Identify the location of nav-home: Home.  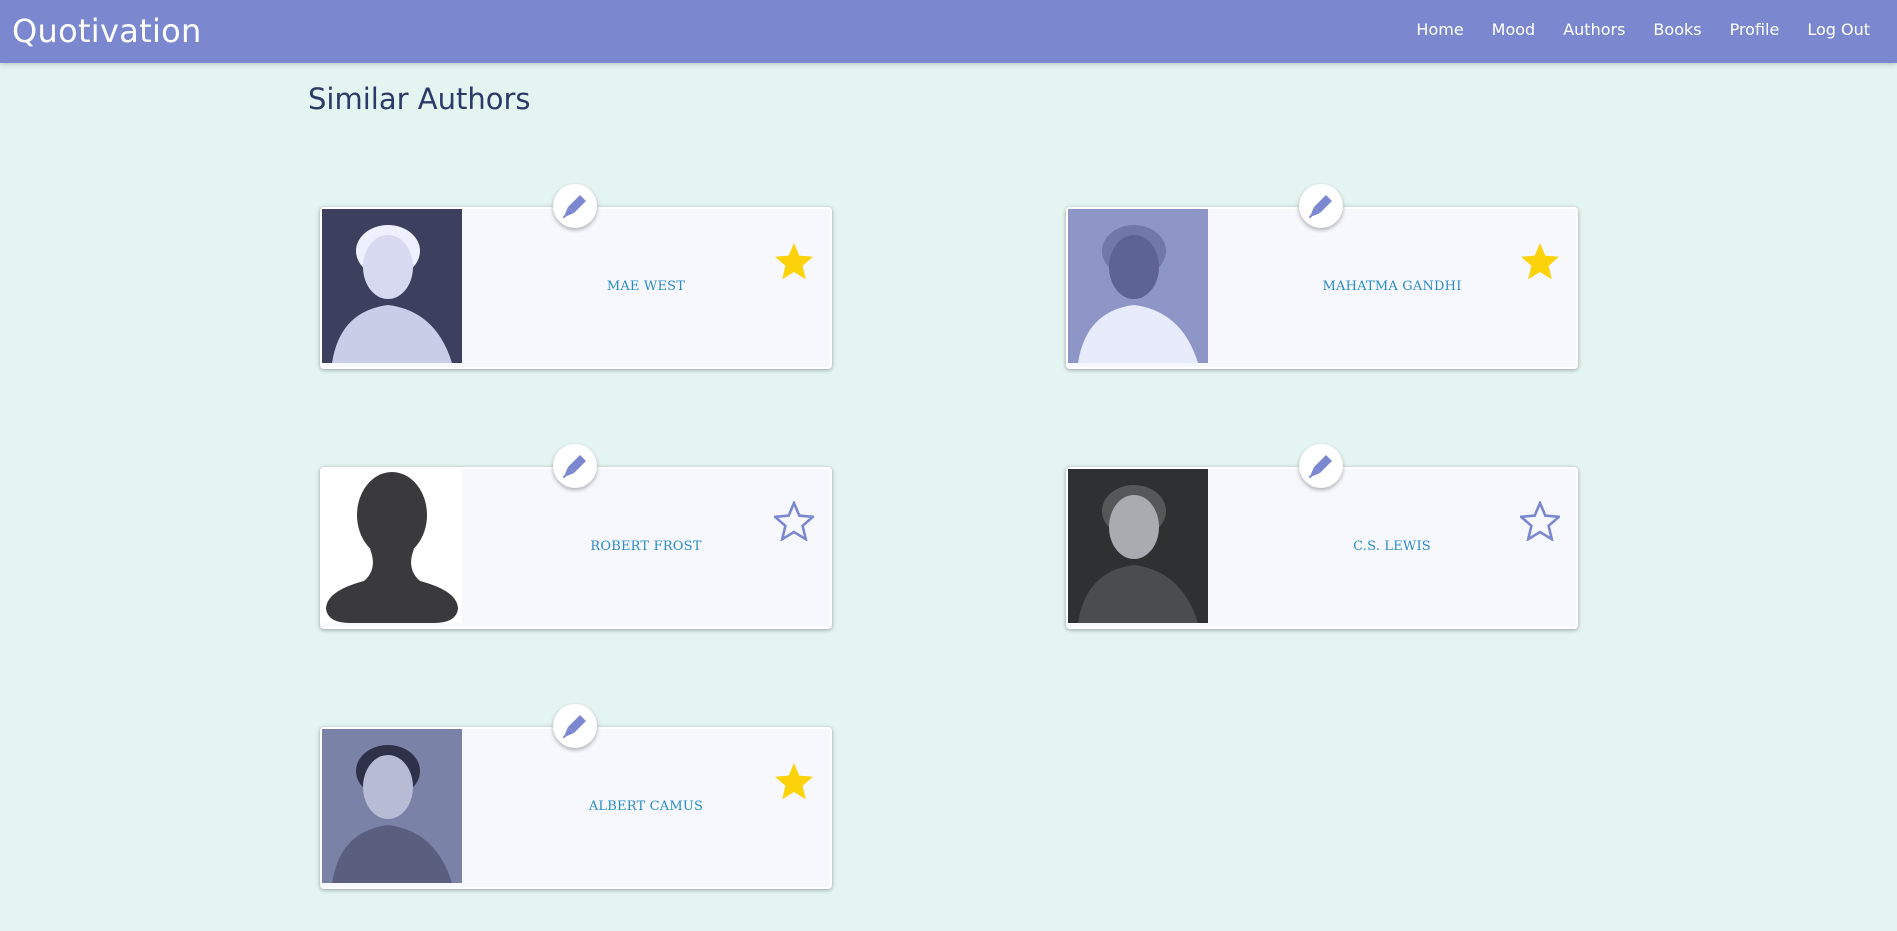
(1439, 29).